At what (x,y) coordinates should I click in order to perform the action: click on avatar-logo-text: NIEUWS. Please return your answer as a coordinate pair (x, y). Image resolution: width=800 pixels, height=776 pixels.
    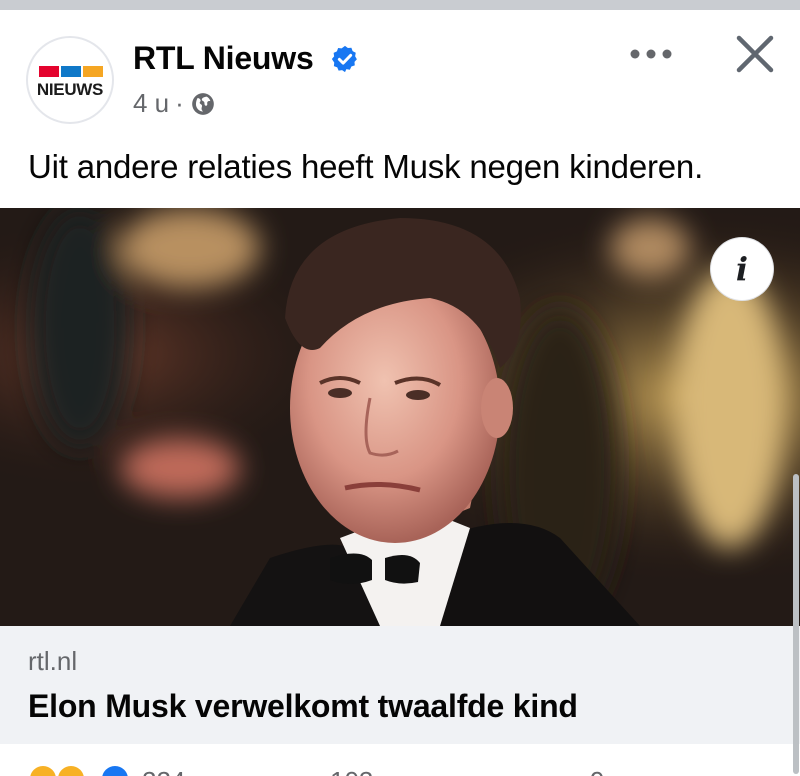
    Looking at the image, I should click on (70, 89).